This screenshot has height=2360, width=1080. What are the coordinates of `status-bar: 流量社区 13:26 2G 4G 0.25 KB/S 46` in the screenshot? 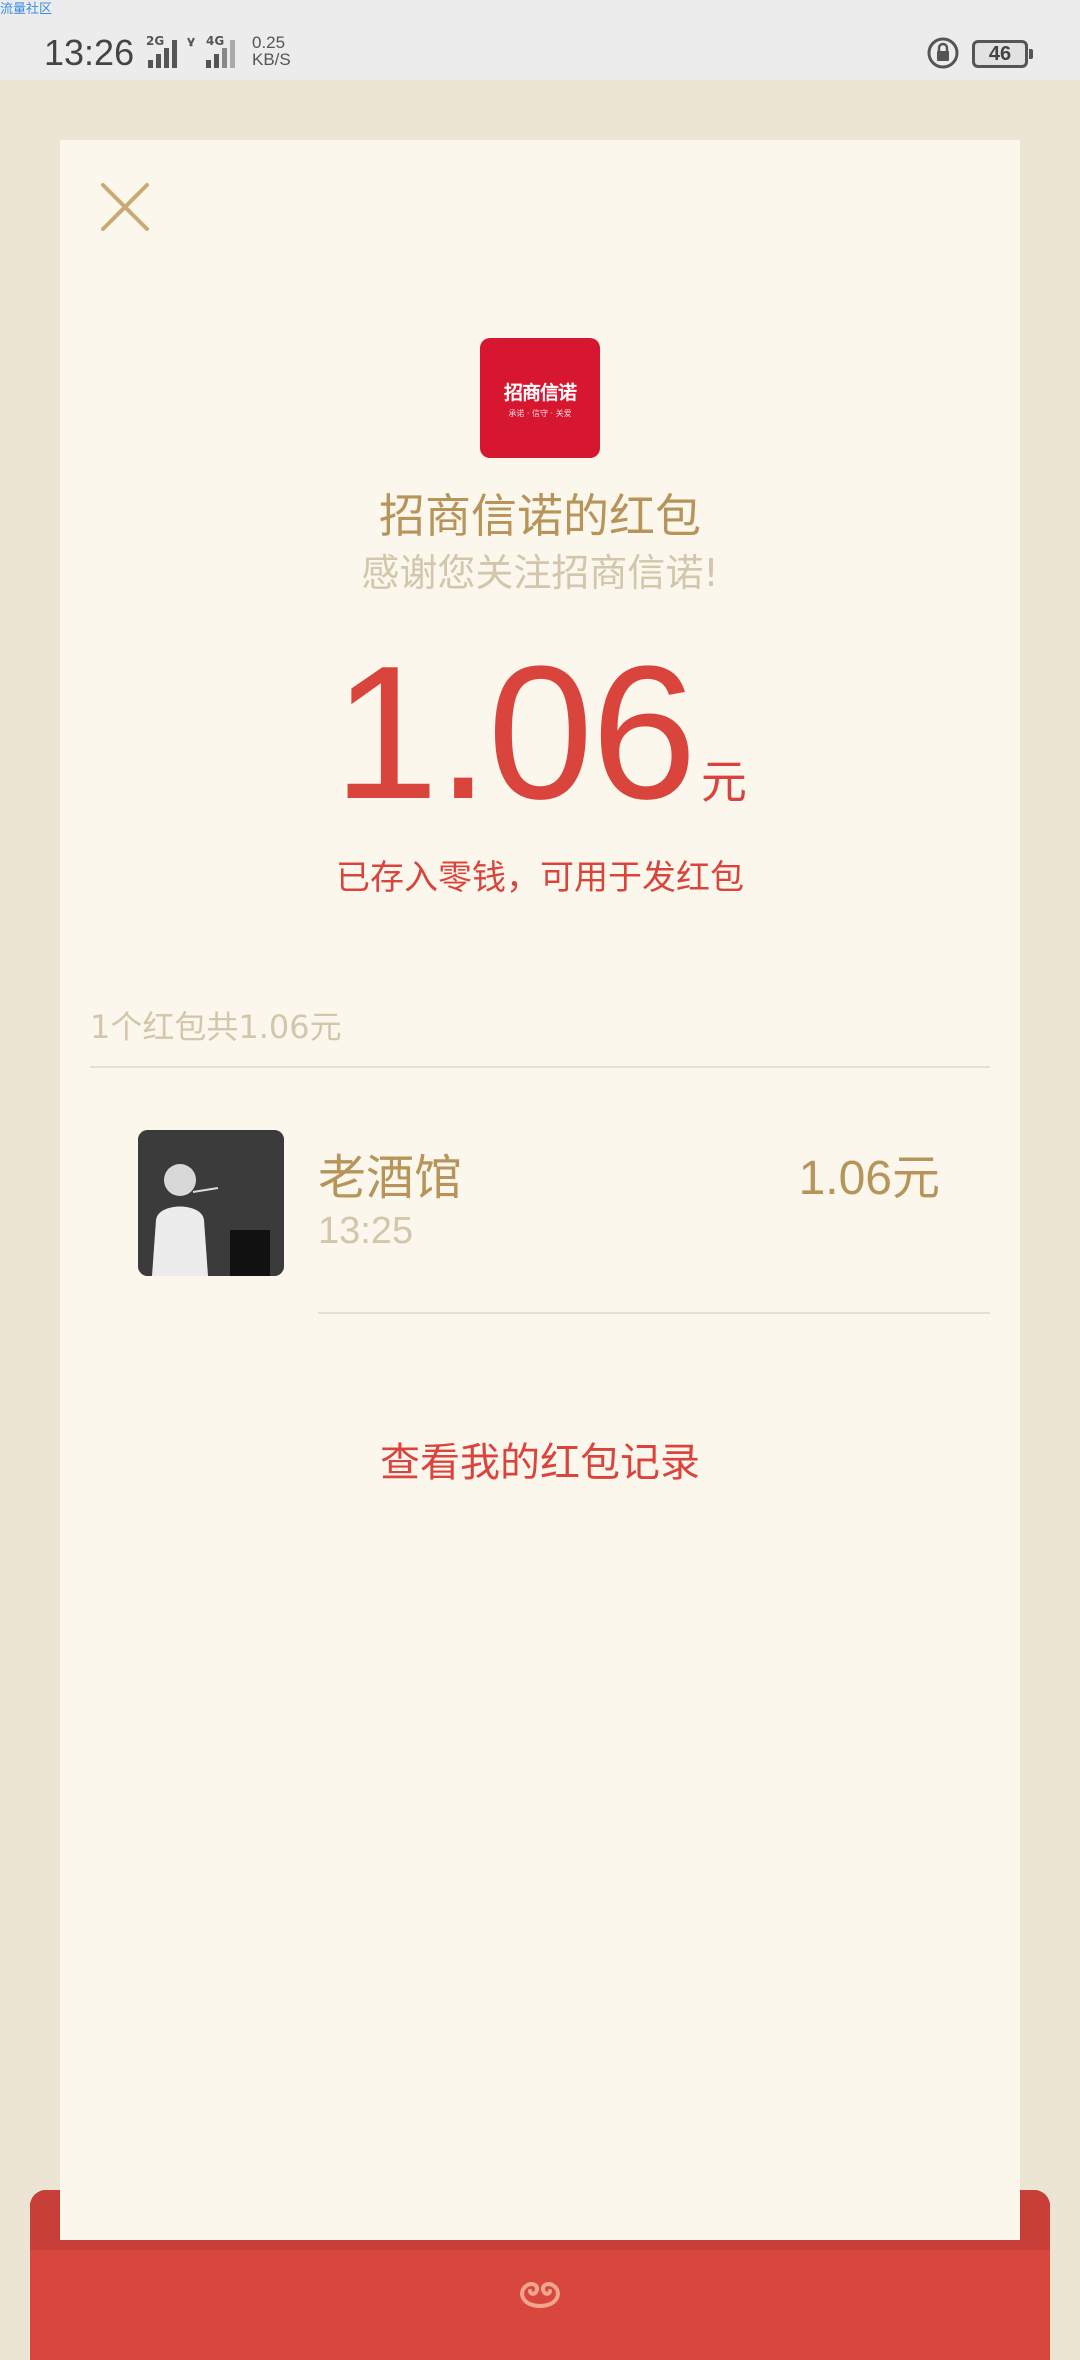 It's located at (540, 40).